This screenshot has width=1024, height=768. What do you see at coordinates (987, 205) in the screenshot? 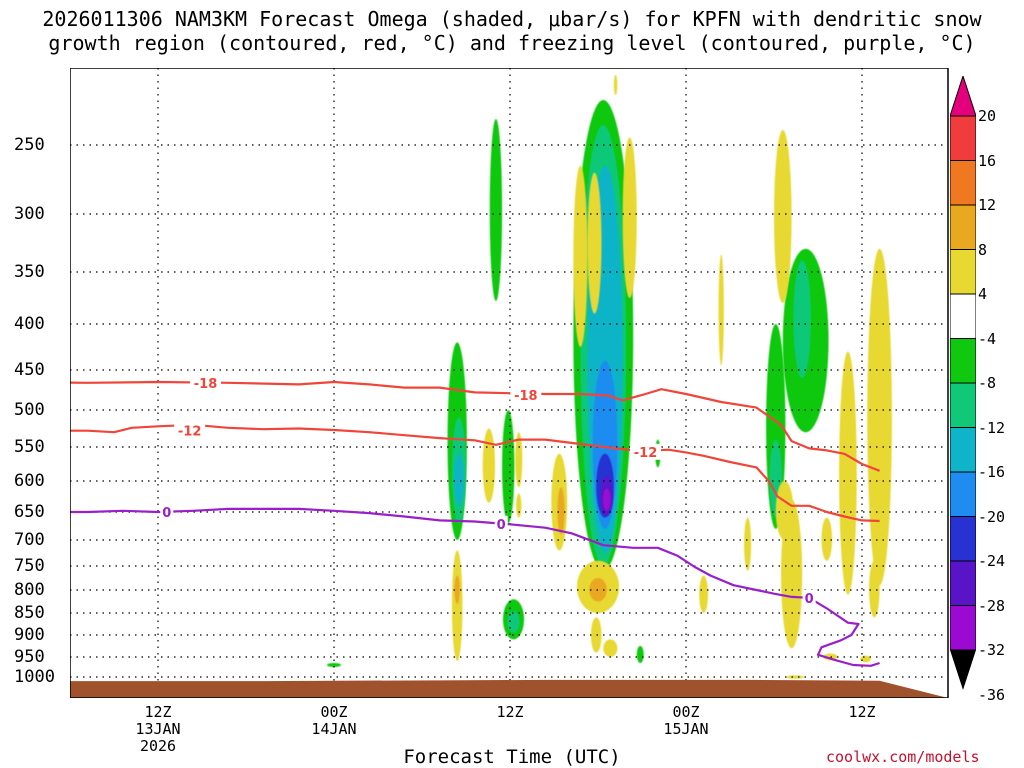
I see `colorbar-label-2: 12` at bounding box center [987, 205].